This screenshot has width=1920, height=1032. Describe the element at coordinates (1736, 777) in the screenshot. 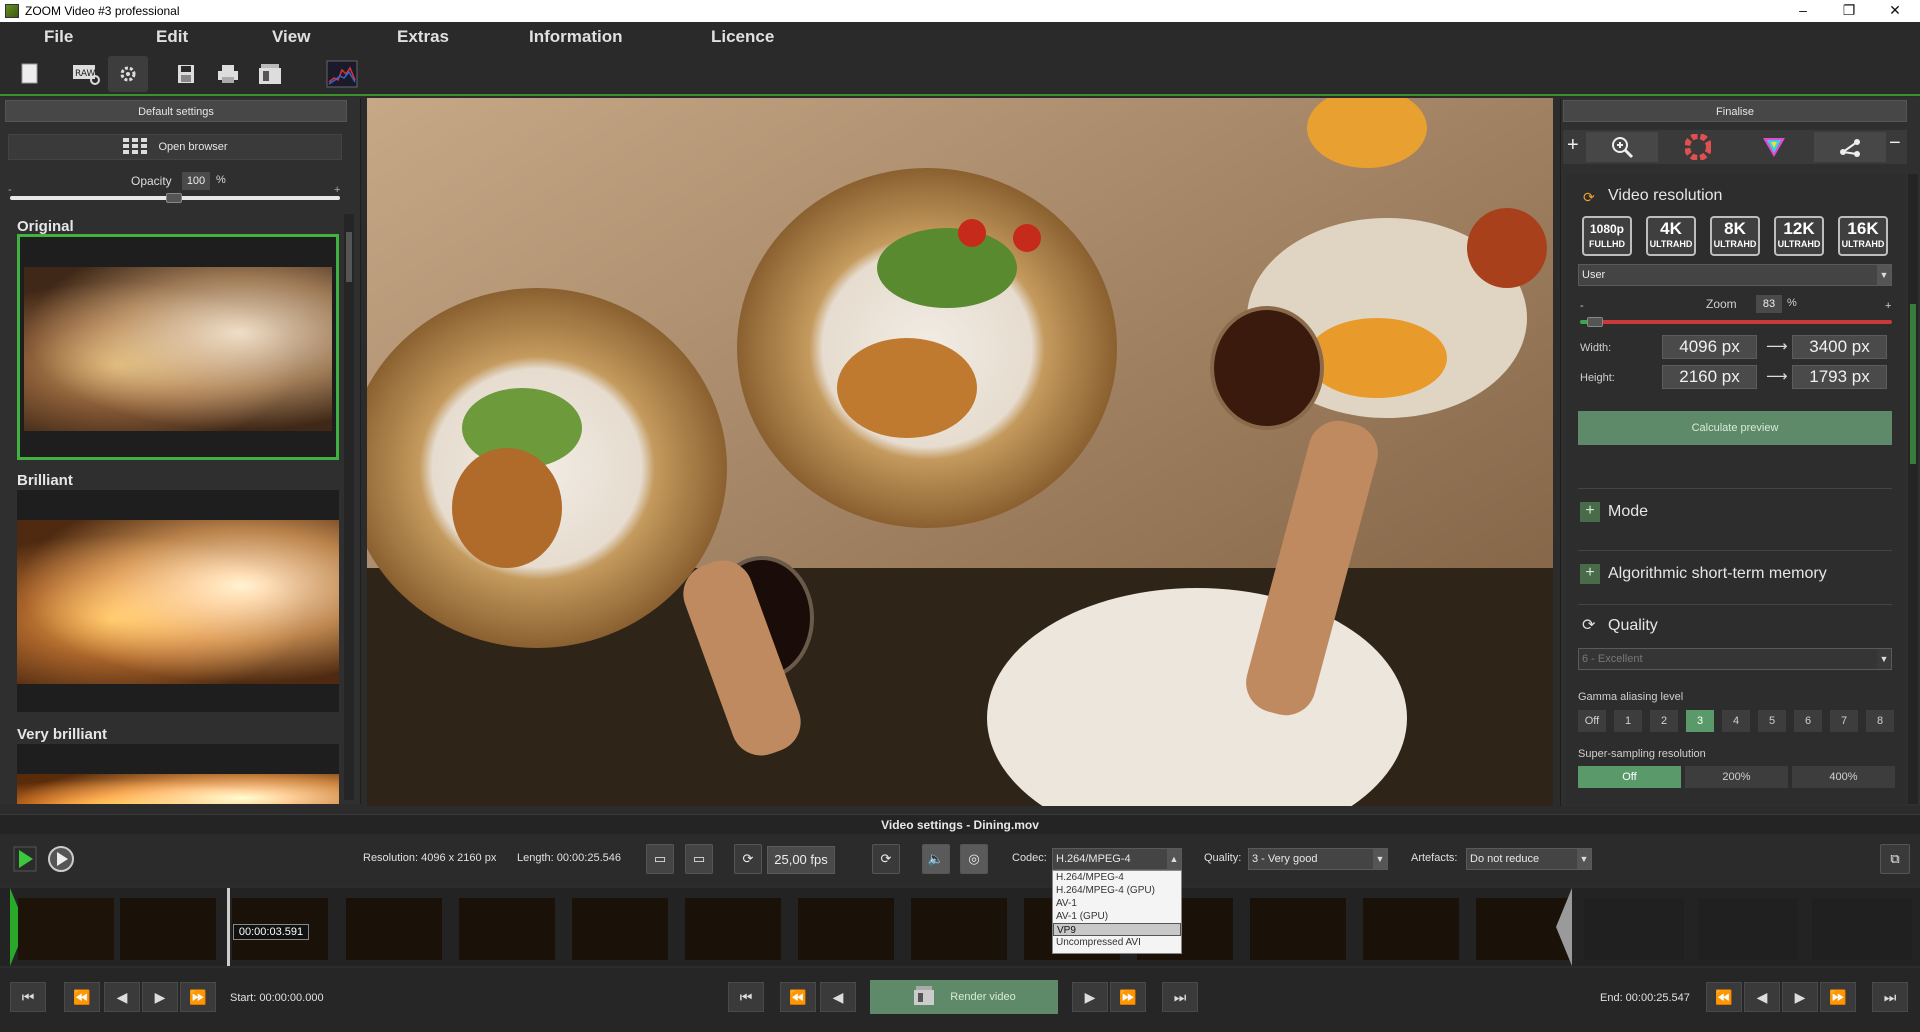

I see `super-sampling-200: 200%` at that location.